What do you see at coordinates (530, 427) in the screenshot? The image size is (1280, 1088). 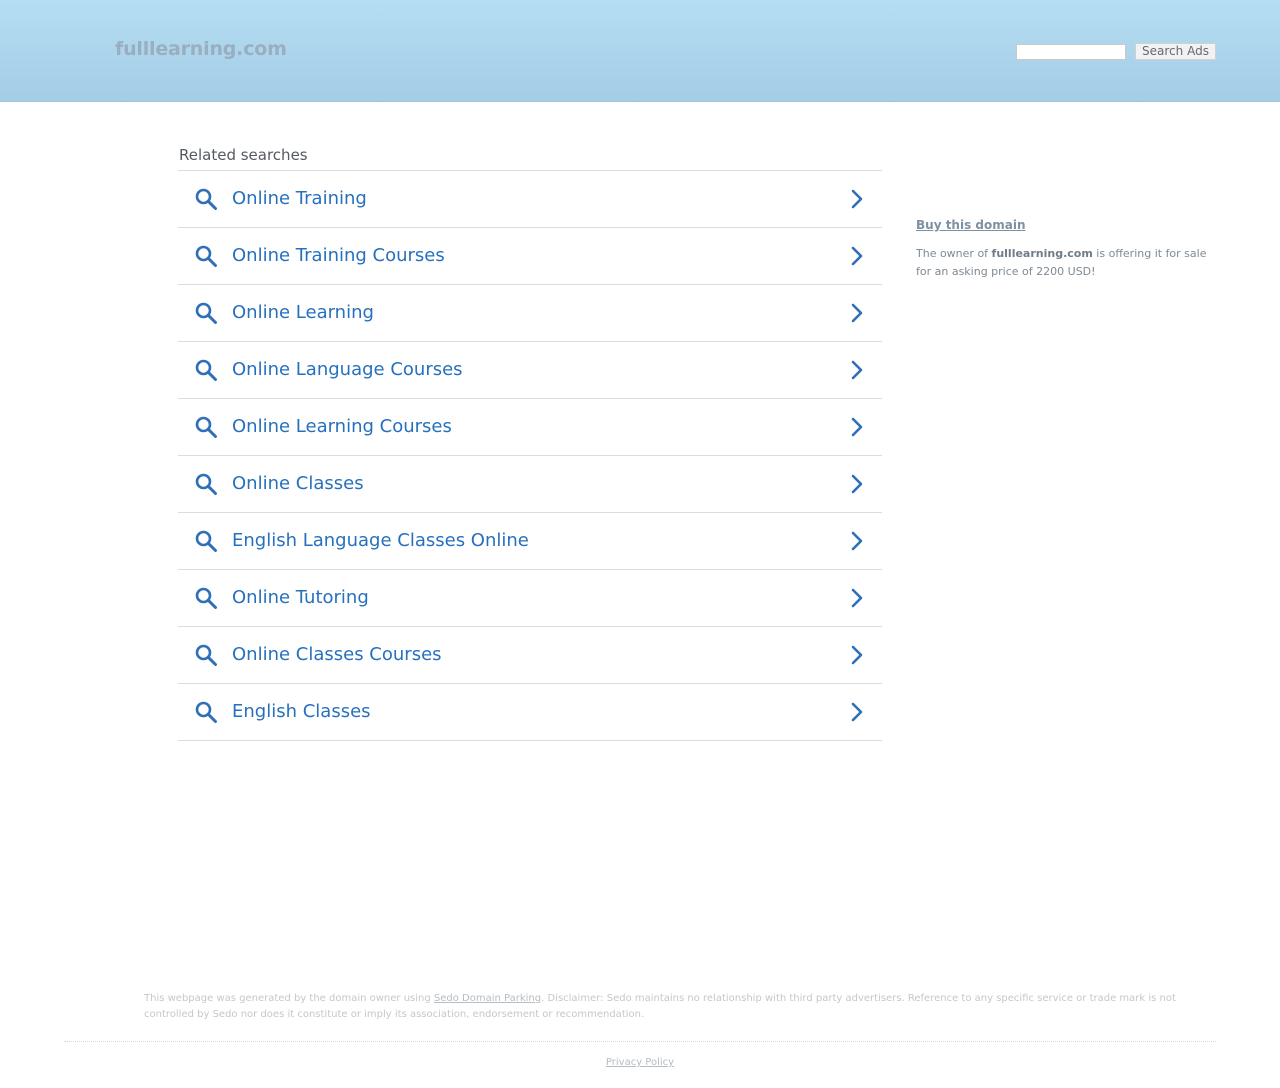 I see `related-search-item: Online Learning Courses` at bounding box center [530, 427].